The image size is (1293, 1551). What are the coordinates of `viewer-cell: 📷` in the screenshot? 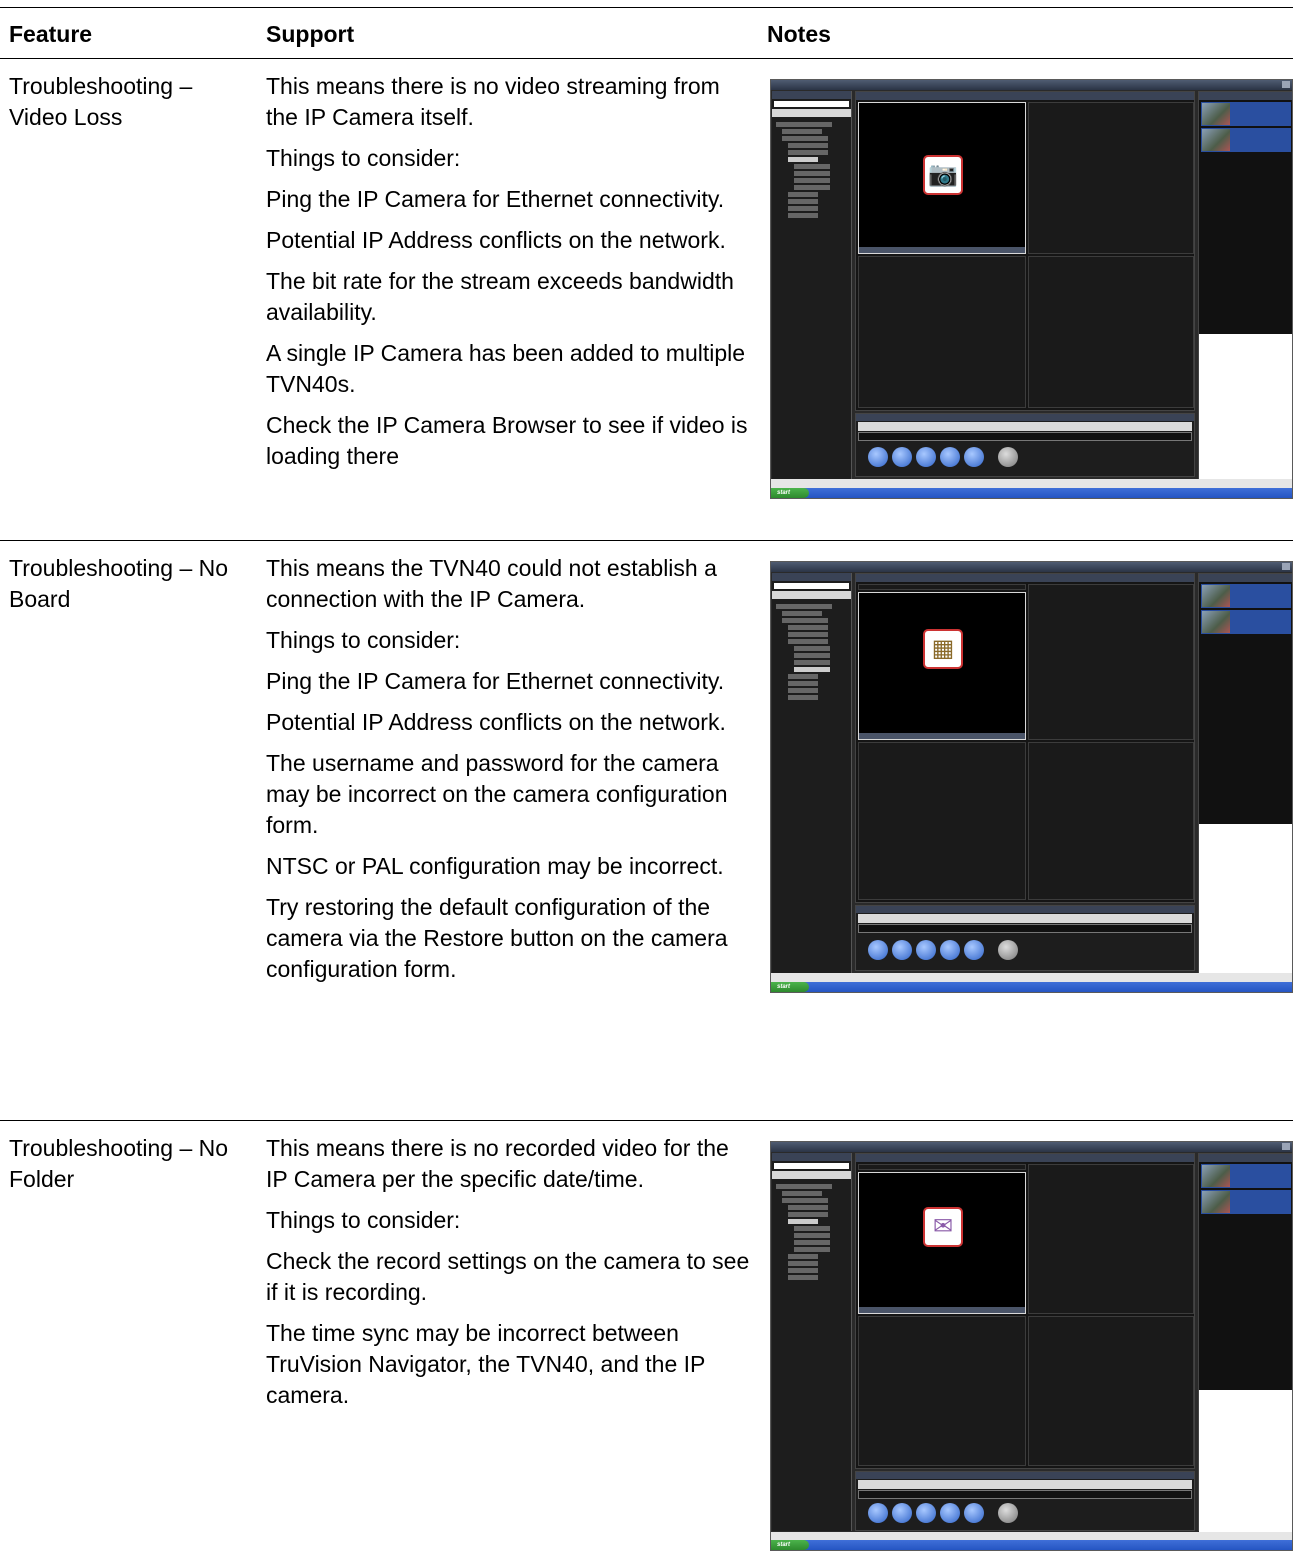 It's located at (942, 178).